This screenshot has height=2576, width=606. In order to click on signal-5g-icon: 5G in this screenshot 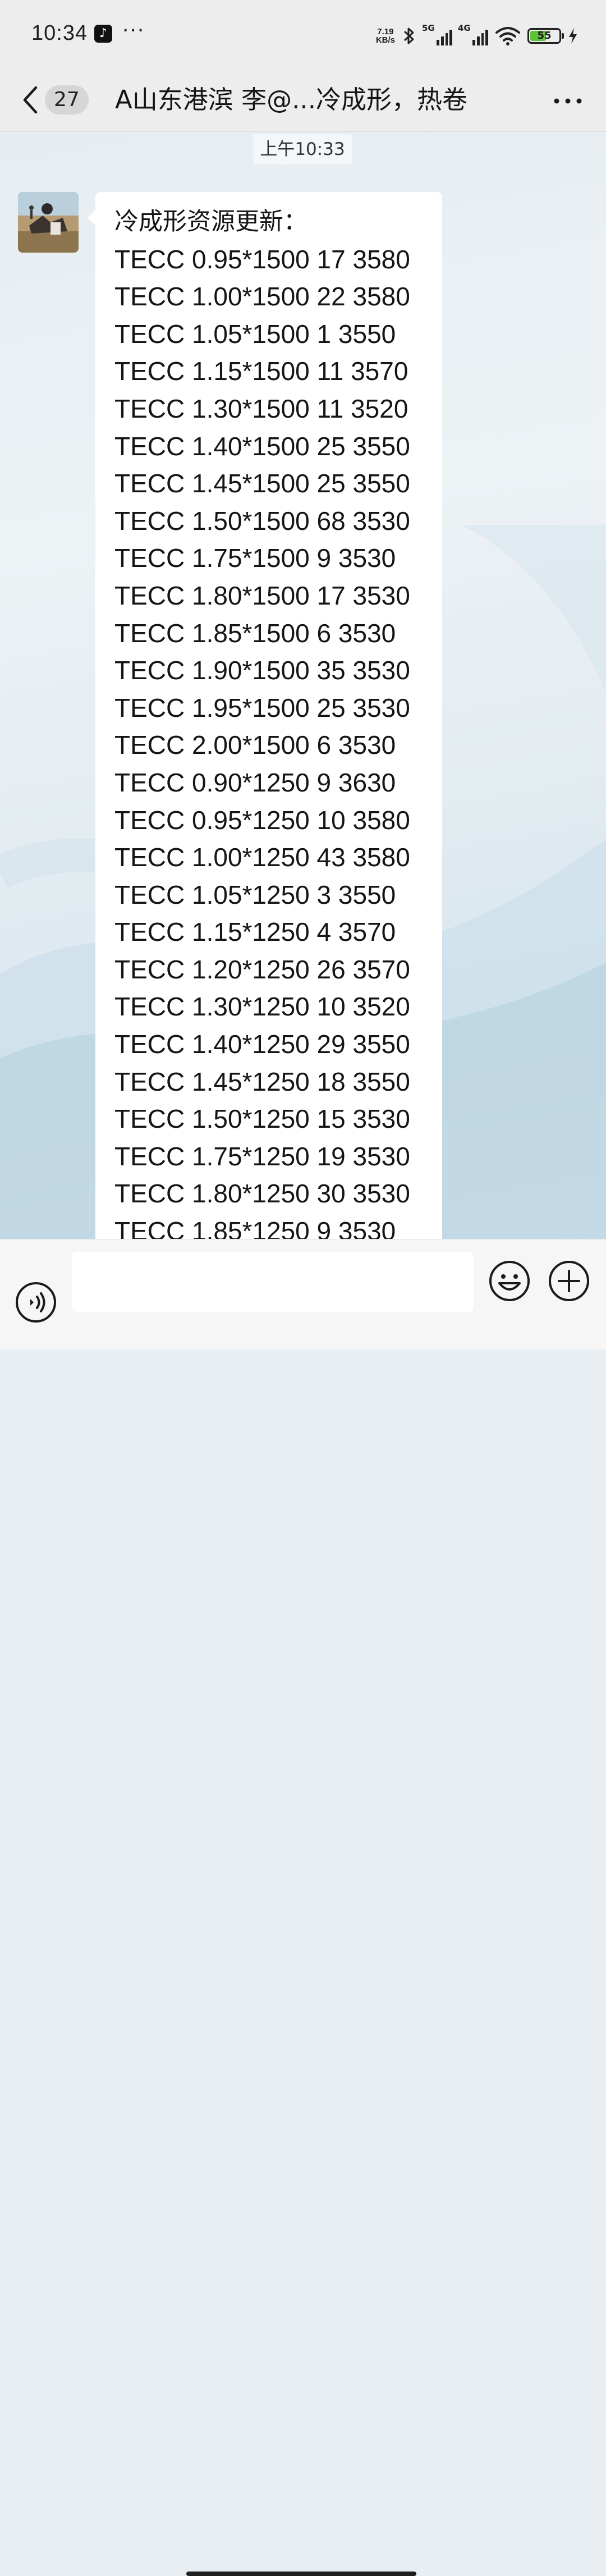, I will do `click(437, 34)`.